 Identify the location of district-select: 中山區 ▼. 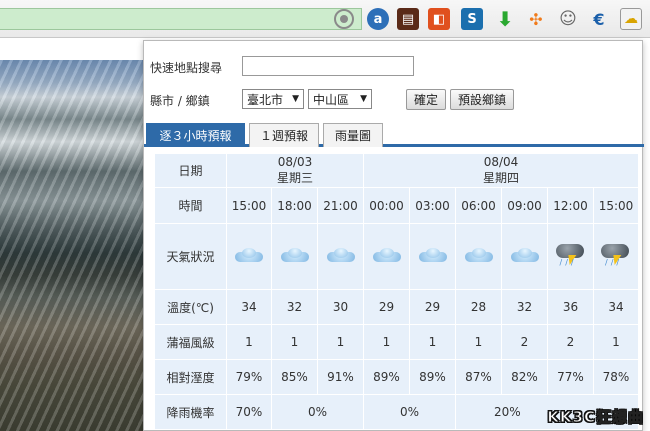
(340, 99).